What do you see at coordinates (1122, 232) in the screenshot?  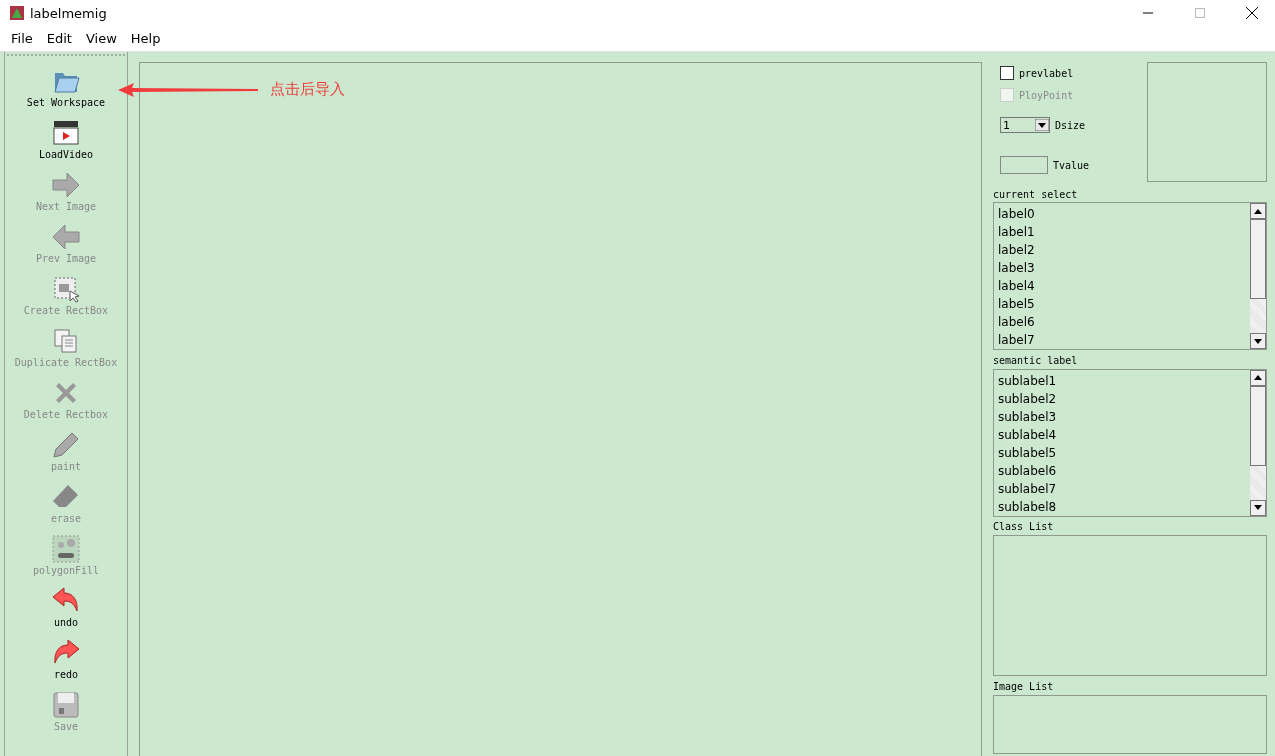 I see `list-item: label1` at bounding box center [1122, 232].